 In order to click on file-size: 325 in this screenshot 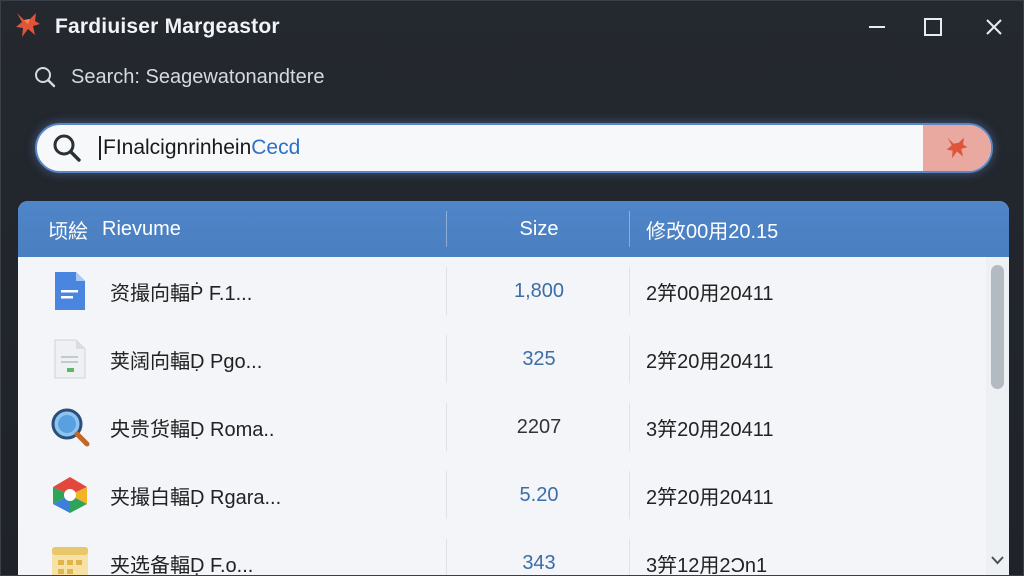, I will do `click(539, 358)`.